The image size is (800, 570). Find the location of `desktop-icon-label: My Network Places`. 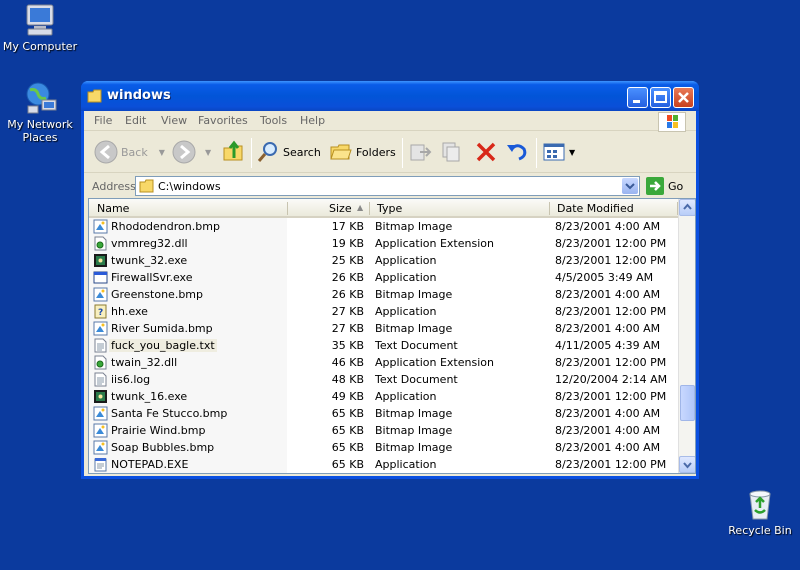

desktop-icon-label: My Network Places is located at coordinates (40, 131).